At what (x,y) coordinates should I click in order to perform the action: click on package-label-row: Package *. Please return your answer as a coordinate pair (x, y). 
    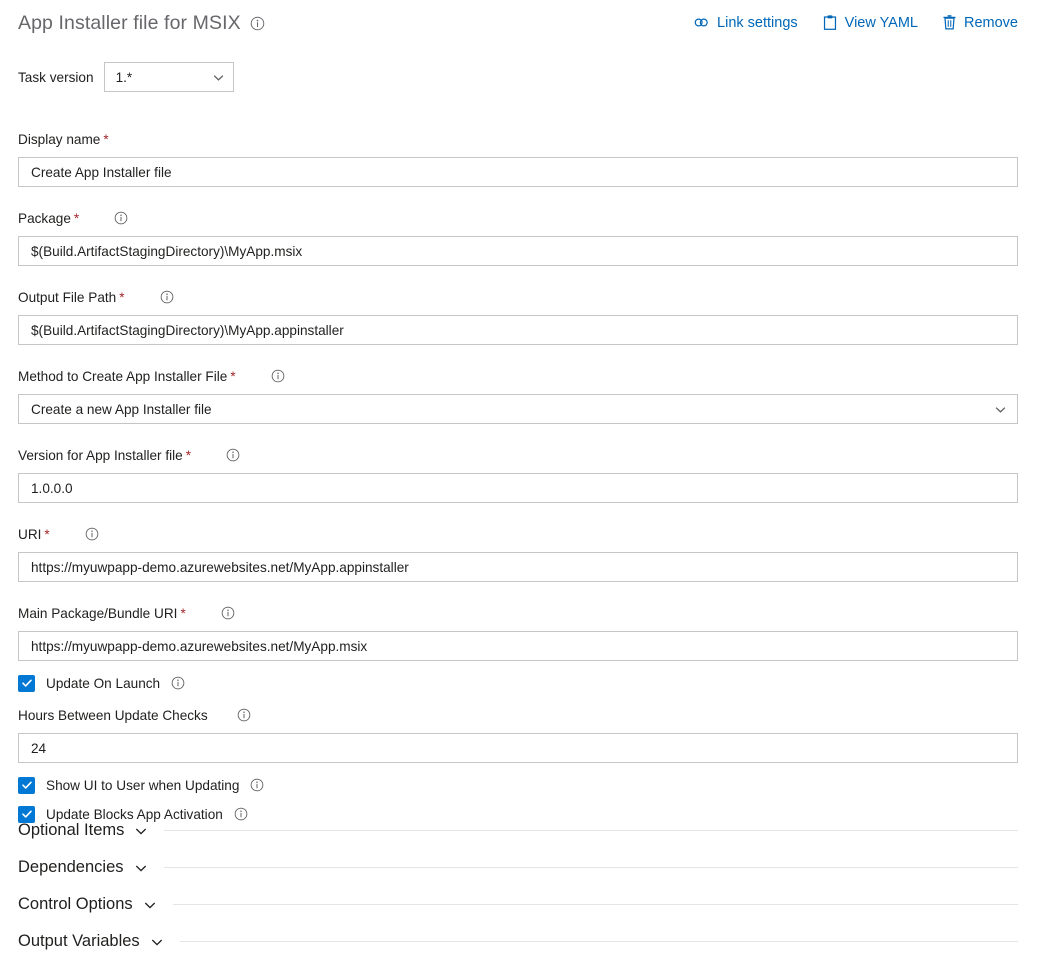
    Looking at the image, I should click on (518, 218).